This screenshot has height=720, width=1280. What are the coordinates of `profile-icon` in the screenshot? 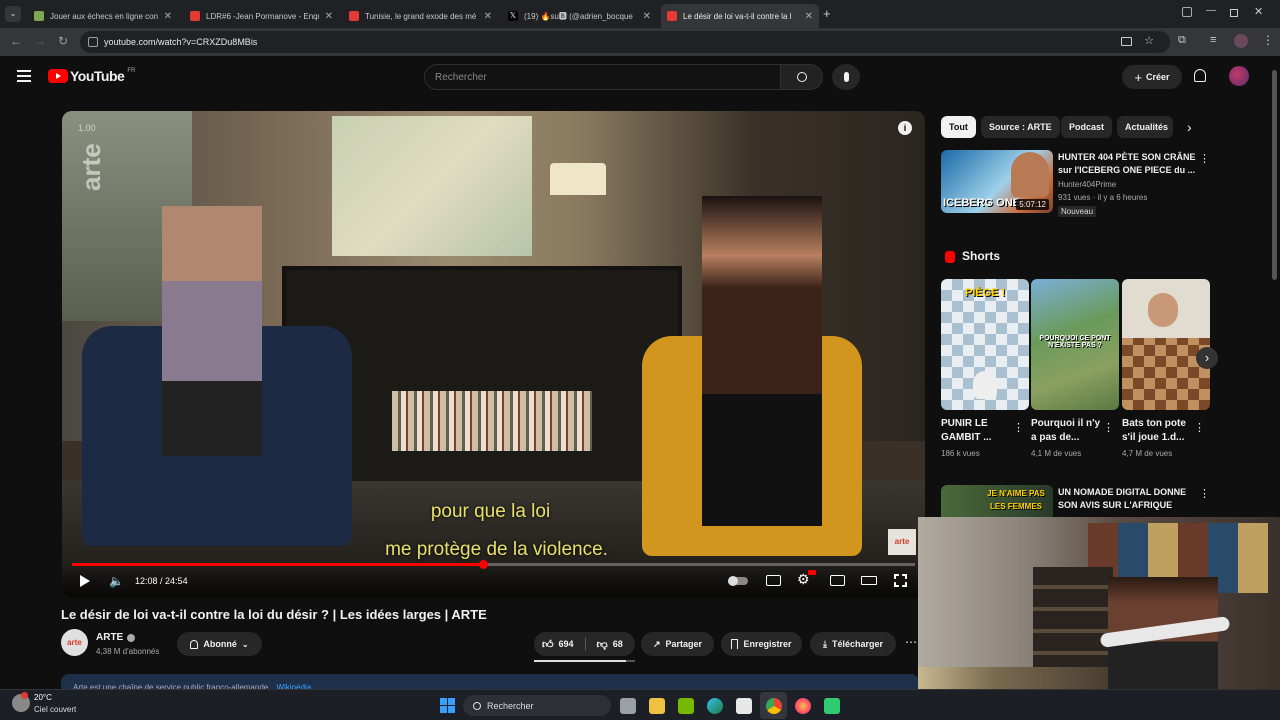 It's located at (1241, 41).